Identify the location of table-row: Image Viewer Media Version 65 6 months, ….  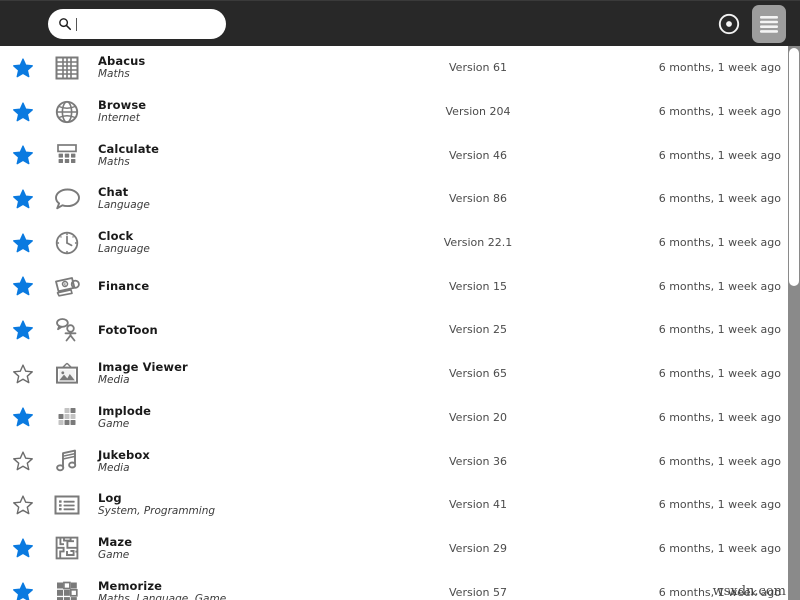
(394, 374).